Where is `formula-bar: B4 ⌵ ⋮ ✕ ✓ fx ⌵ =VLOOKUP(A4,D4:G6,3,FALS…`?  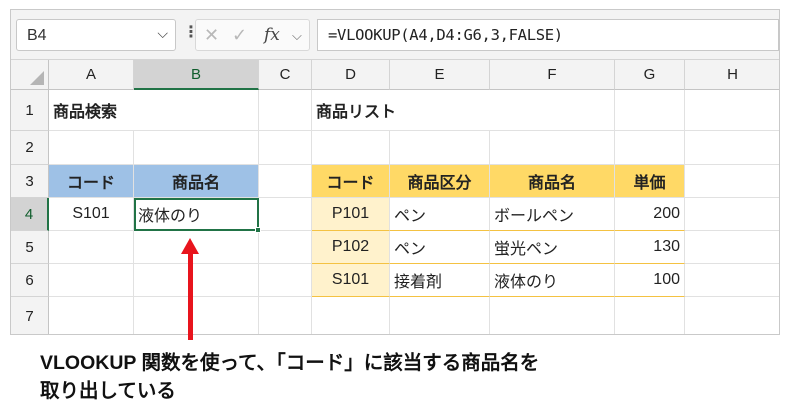 formula-bar: B4 ⌵ ⋮ ✕ ✓ fx ⌵ =VLOOKUP(A4,D4:G6,3,FALS… is located at coordinates (395, 35).